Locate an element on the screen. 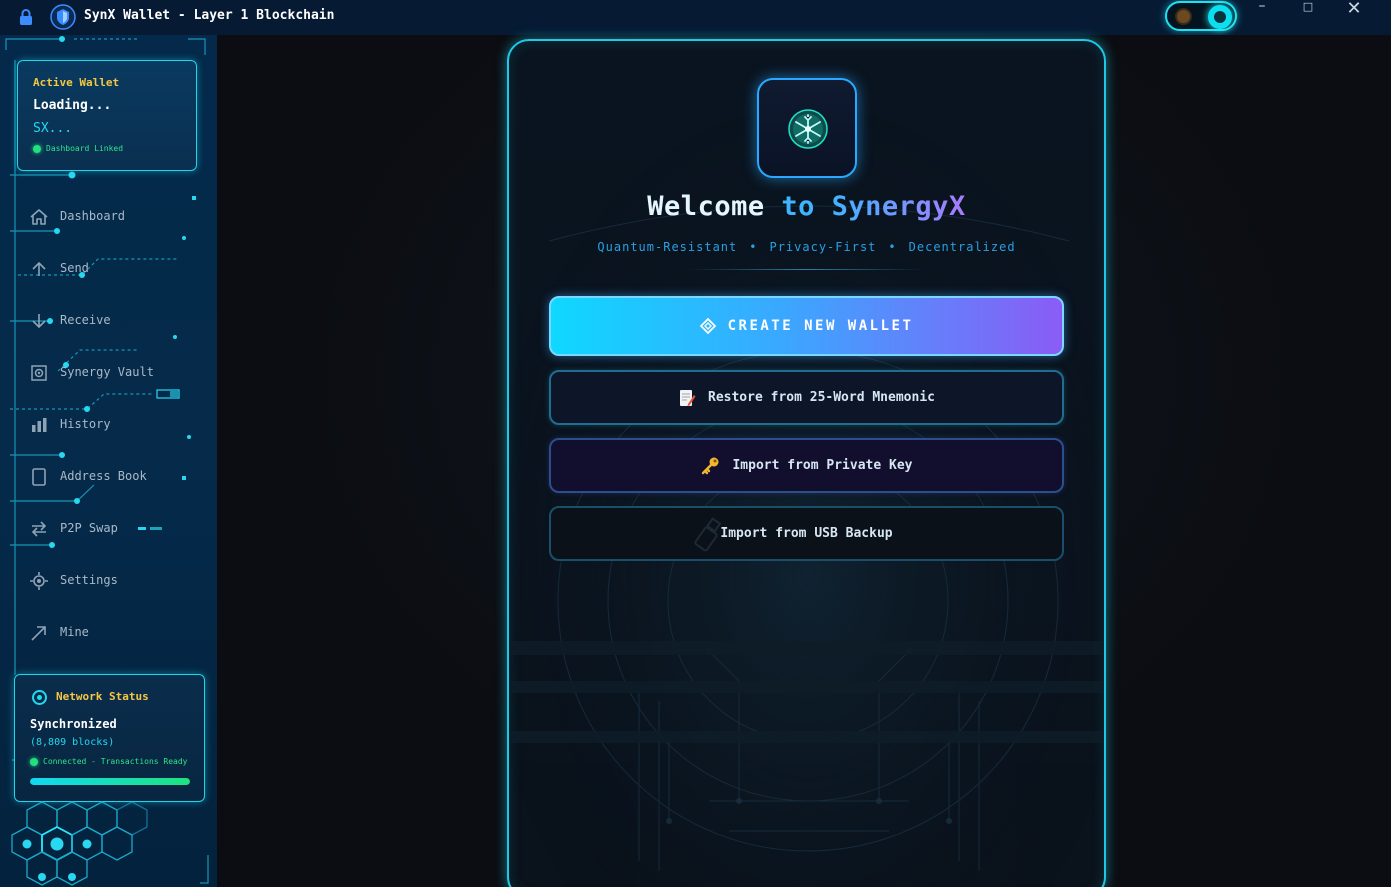  divider is located at coordinates (806, 269).